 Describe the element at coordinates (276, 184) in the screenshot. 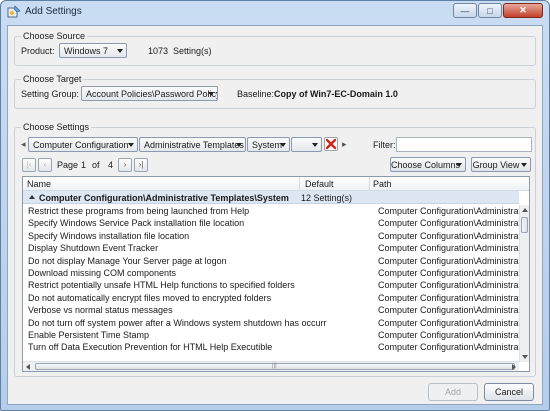

I see `grid-header: Name Default Path` at that location.